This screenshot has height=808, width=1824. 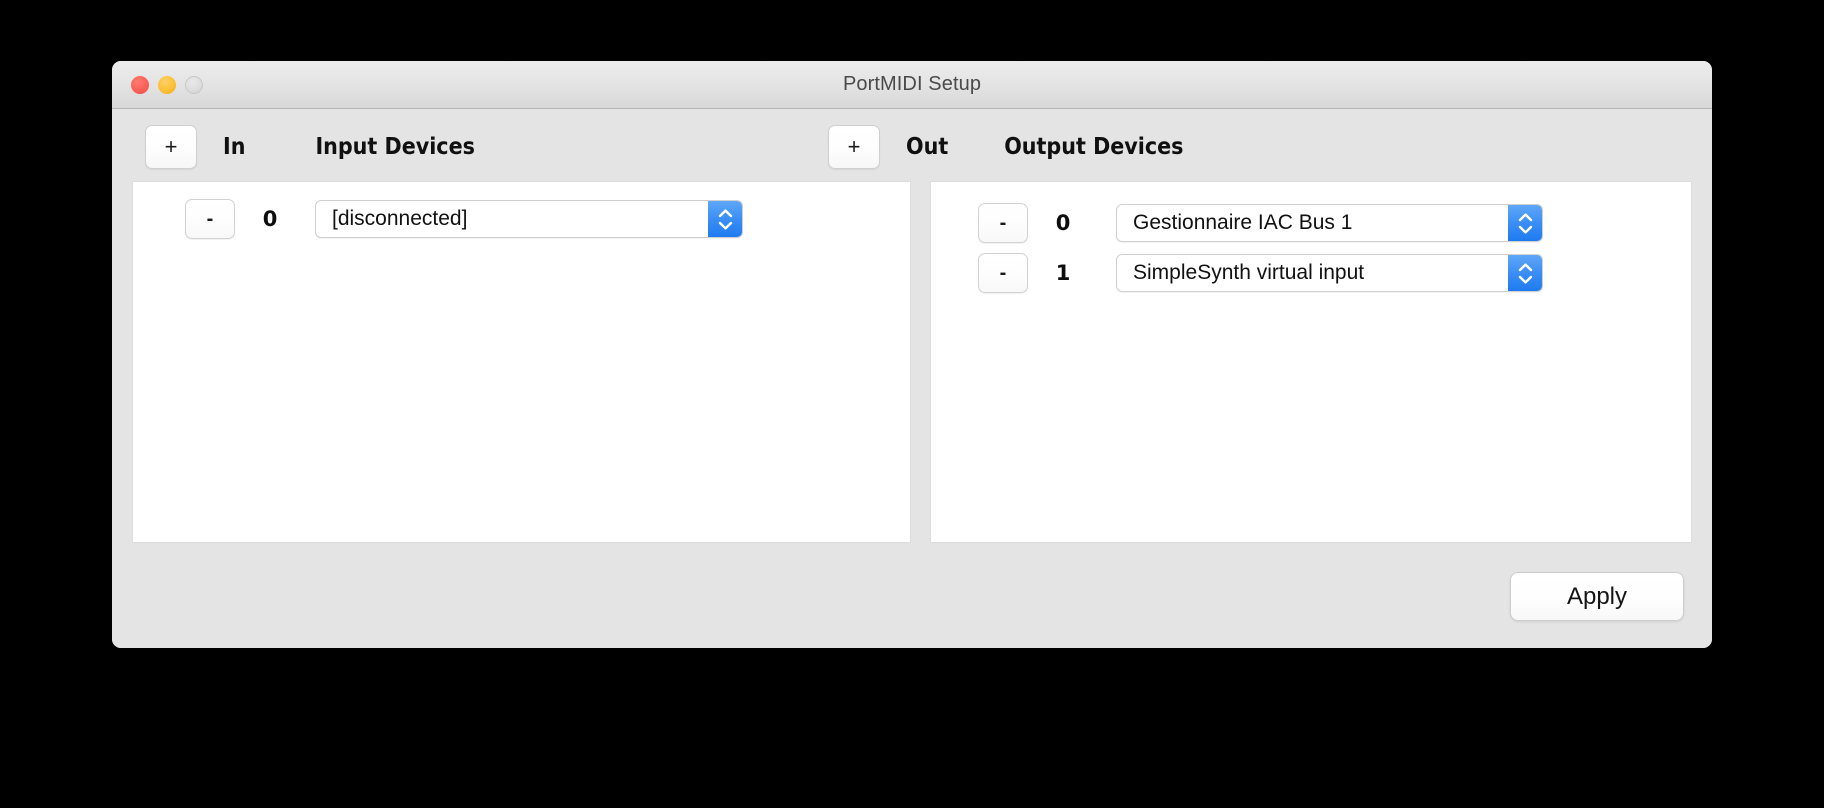 I want to click on input-device-value: [disconnected], so click(x=400, y=218).